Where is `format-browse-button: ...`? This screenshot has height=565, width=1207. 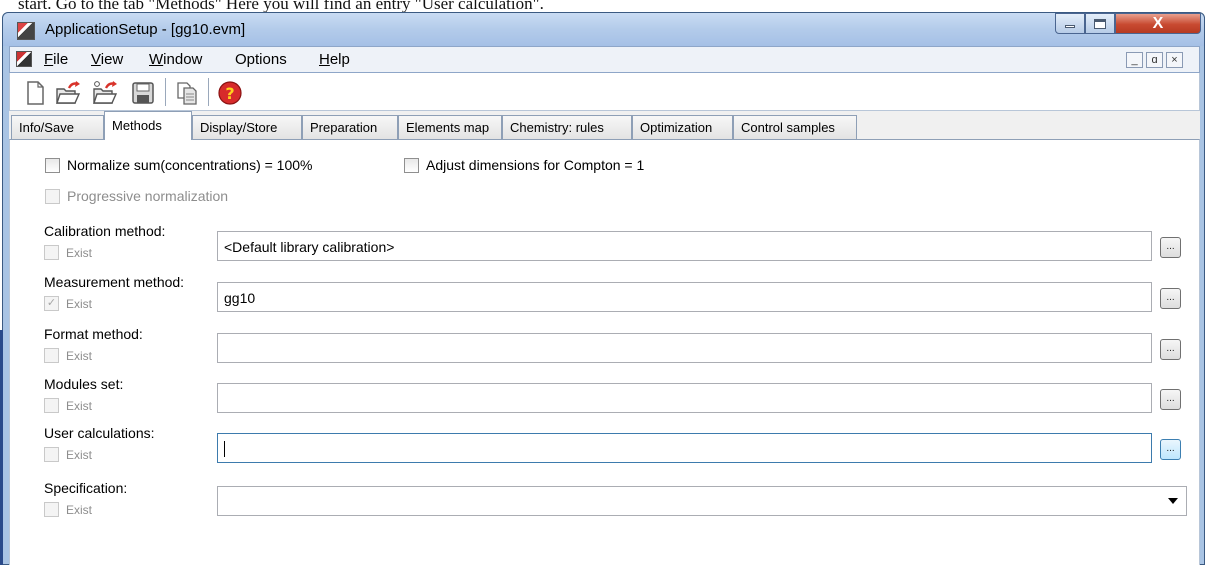
format-browse-button: ... is located at coordinates (1170, 349).